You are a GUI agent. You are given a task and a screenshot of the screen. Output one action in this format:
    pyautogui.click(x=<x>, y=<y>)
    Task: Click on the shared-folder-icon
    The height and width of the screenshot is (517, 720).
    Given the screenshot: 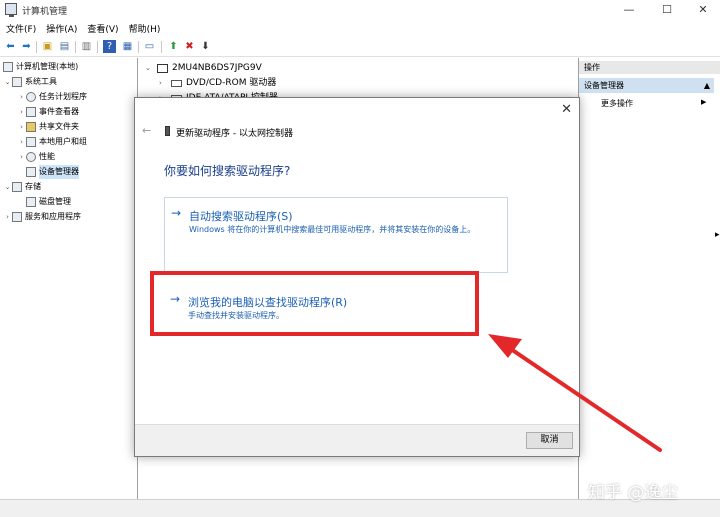 What is the action you would take?
    pyautogui.click(x=31, y=127)
    